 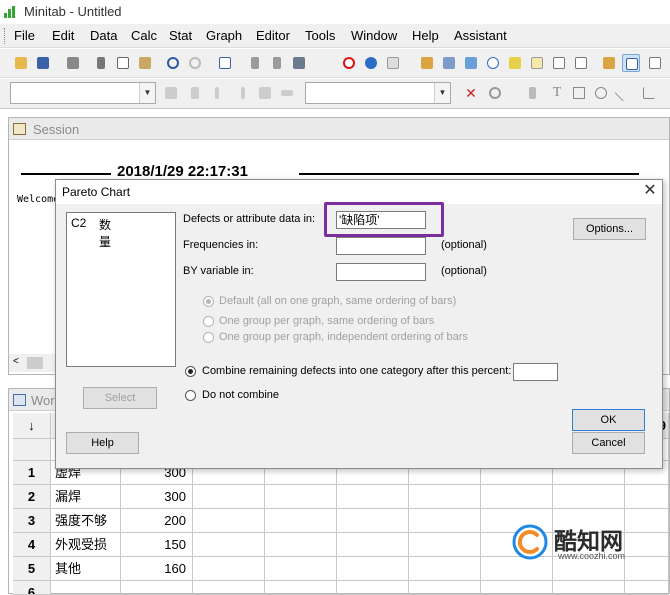 I want to click on cancel-icon, so click(x=349, y=63).